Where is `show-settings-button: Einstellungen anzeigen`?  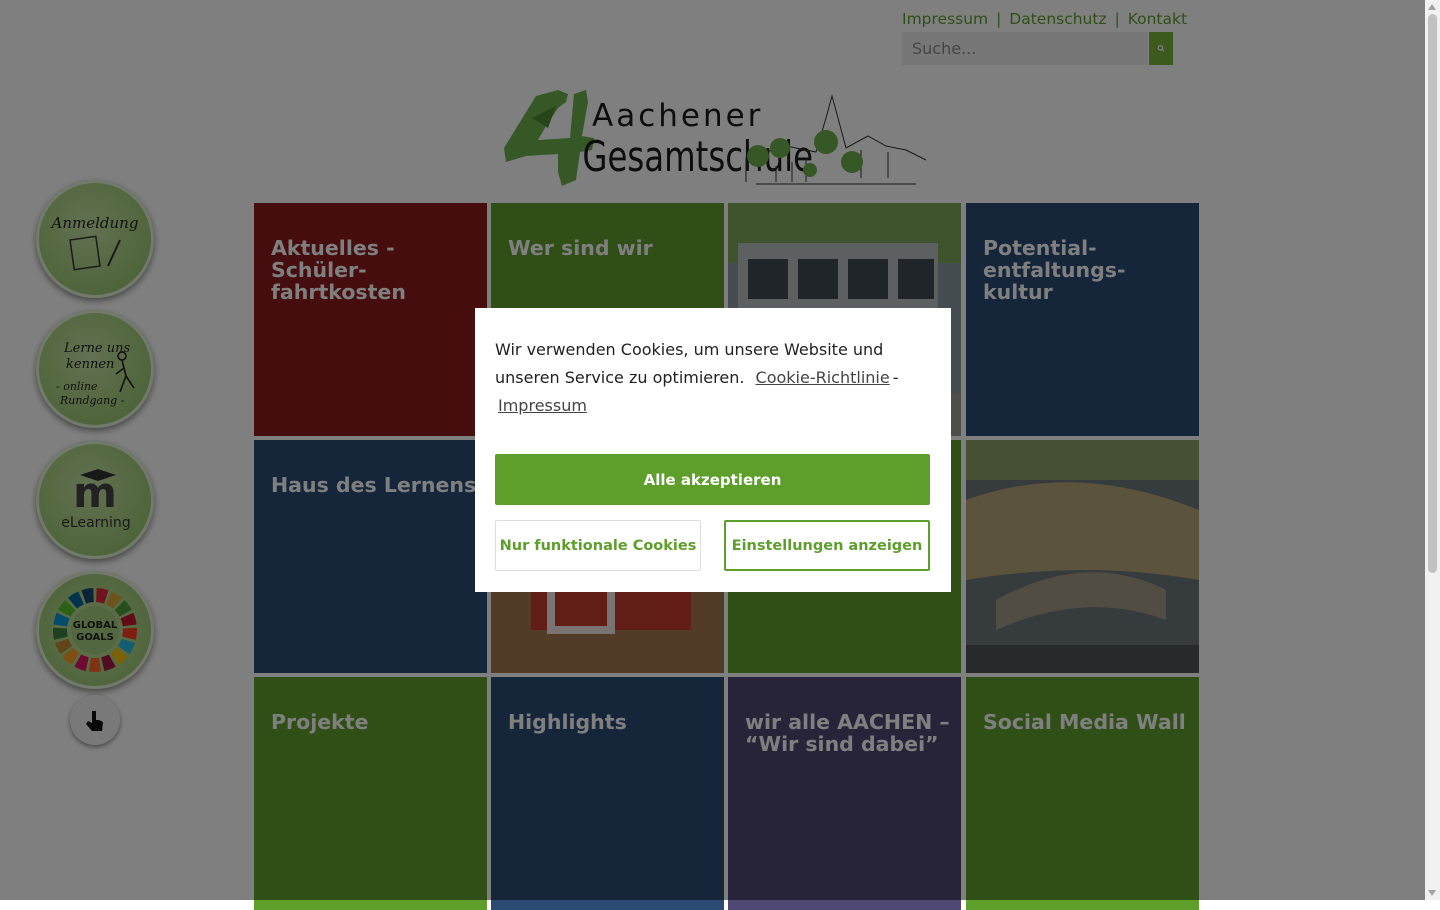 show-settings-button: Einstellungen anzeigen is located at coordinates (827, 545).